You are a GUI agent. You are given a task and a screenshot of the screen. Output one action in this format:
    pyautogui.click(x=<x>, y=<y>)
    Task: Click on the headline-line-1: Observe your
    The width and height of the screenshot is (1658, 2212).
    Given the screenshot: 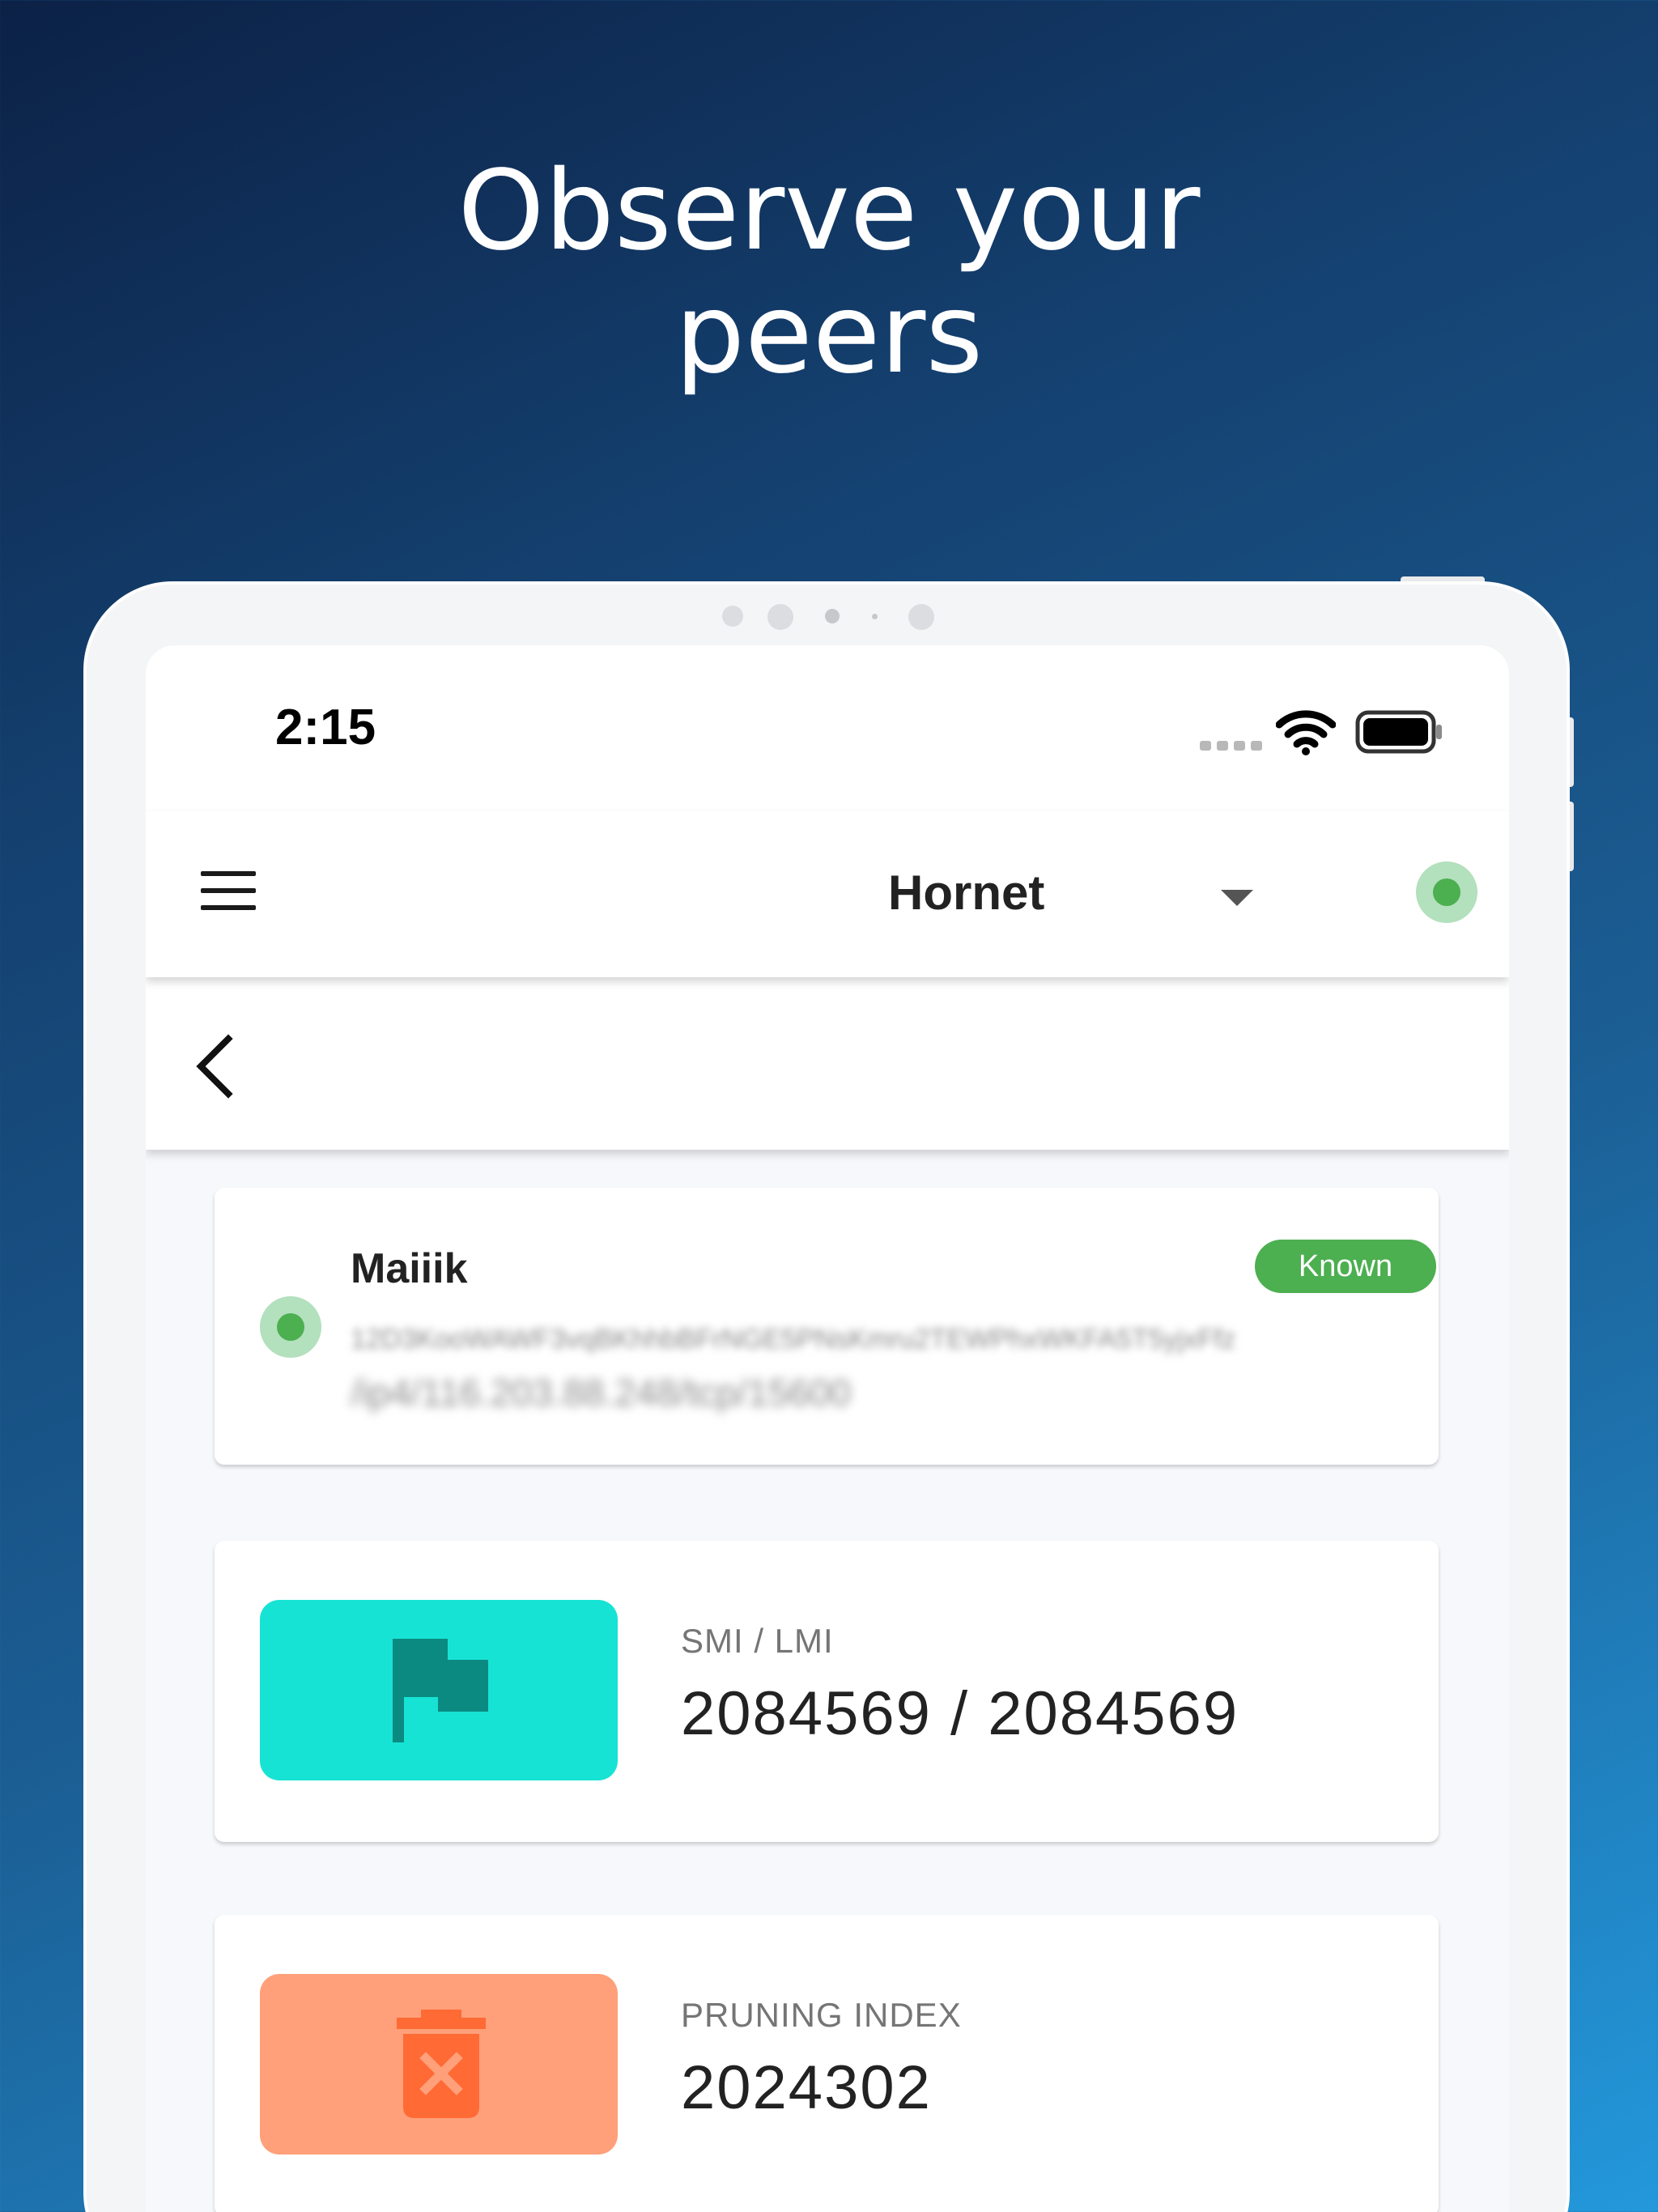 What is the action you would take?
    pyautogui.click(x=829, y=211)
    